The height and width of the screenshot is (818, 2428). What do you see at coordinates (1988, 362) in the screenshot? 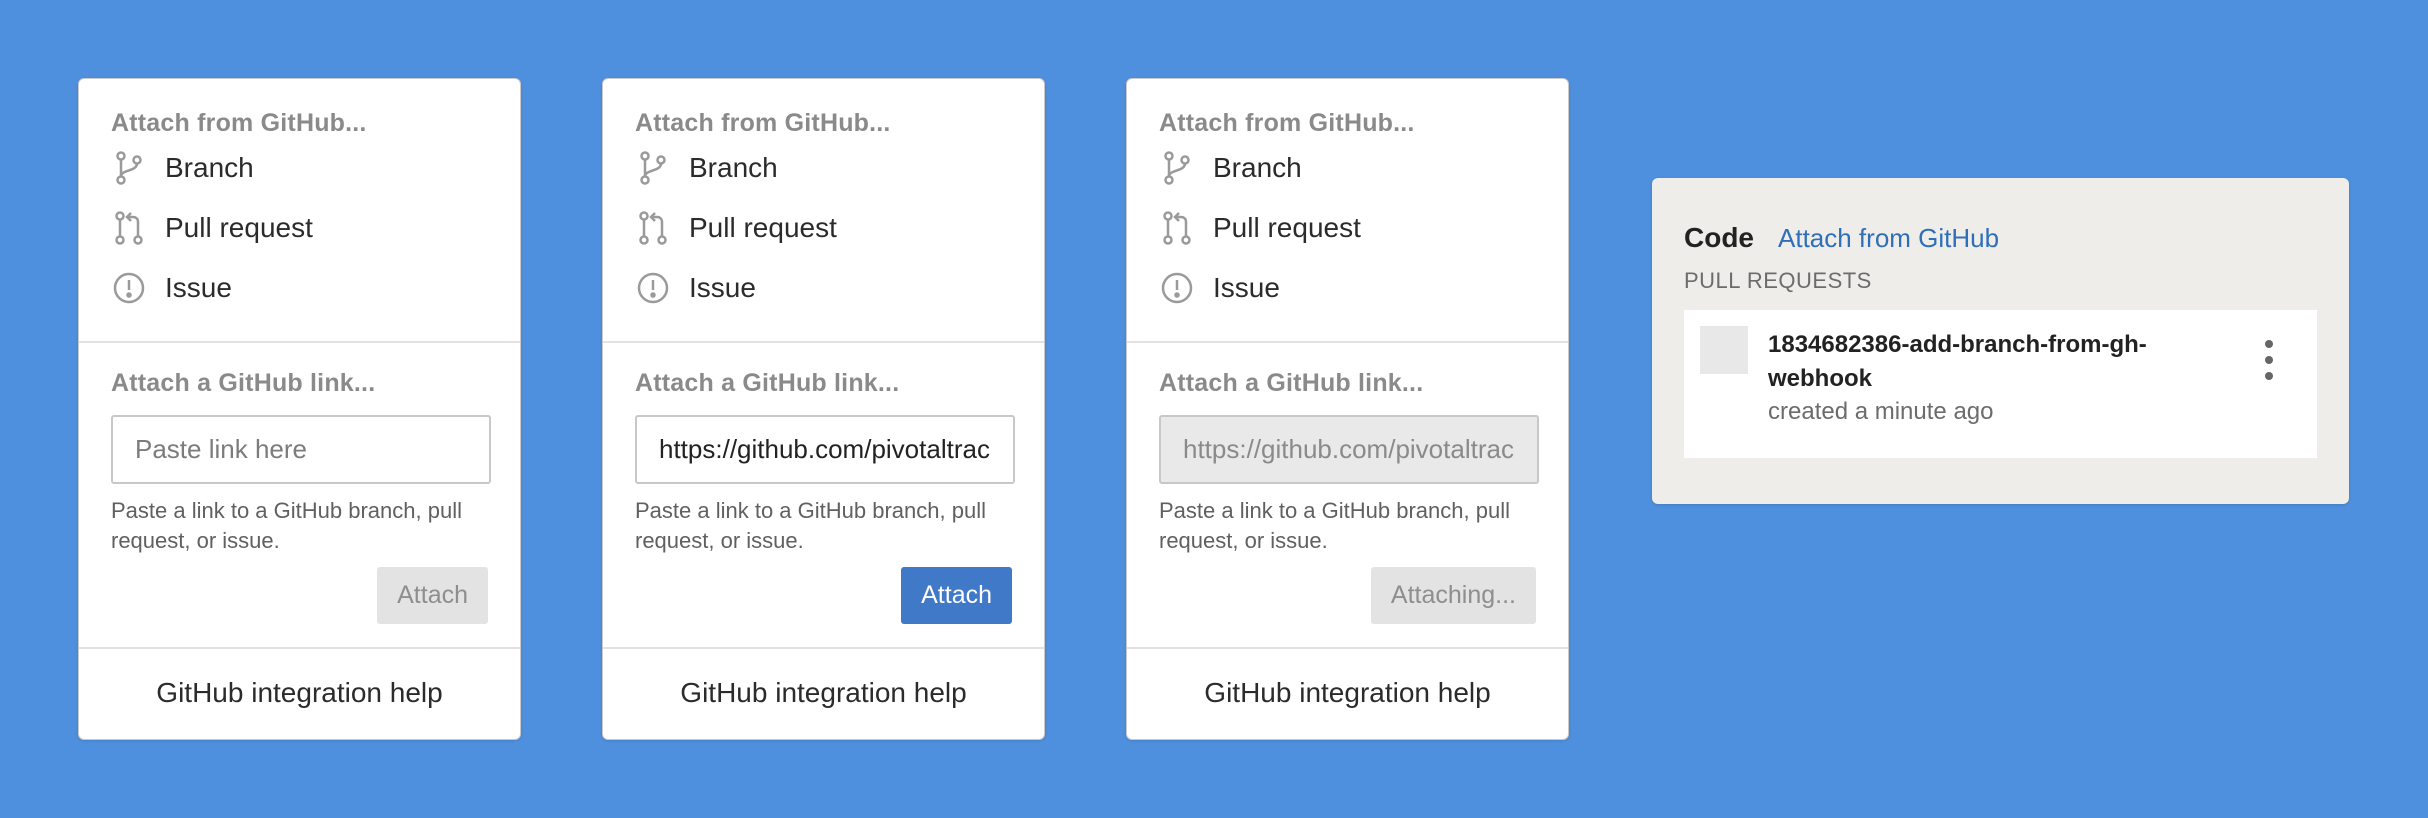
I see `pull-request-name: 1834682386-add-branch-from-gh-webhook` at bounding box center [1988, 362].